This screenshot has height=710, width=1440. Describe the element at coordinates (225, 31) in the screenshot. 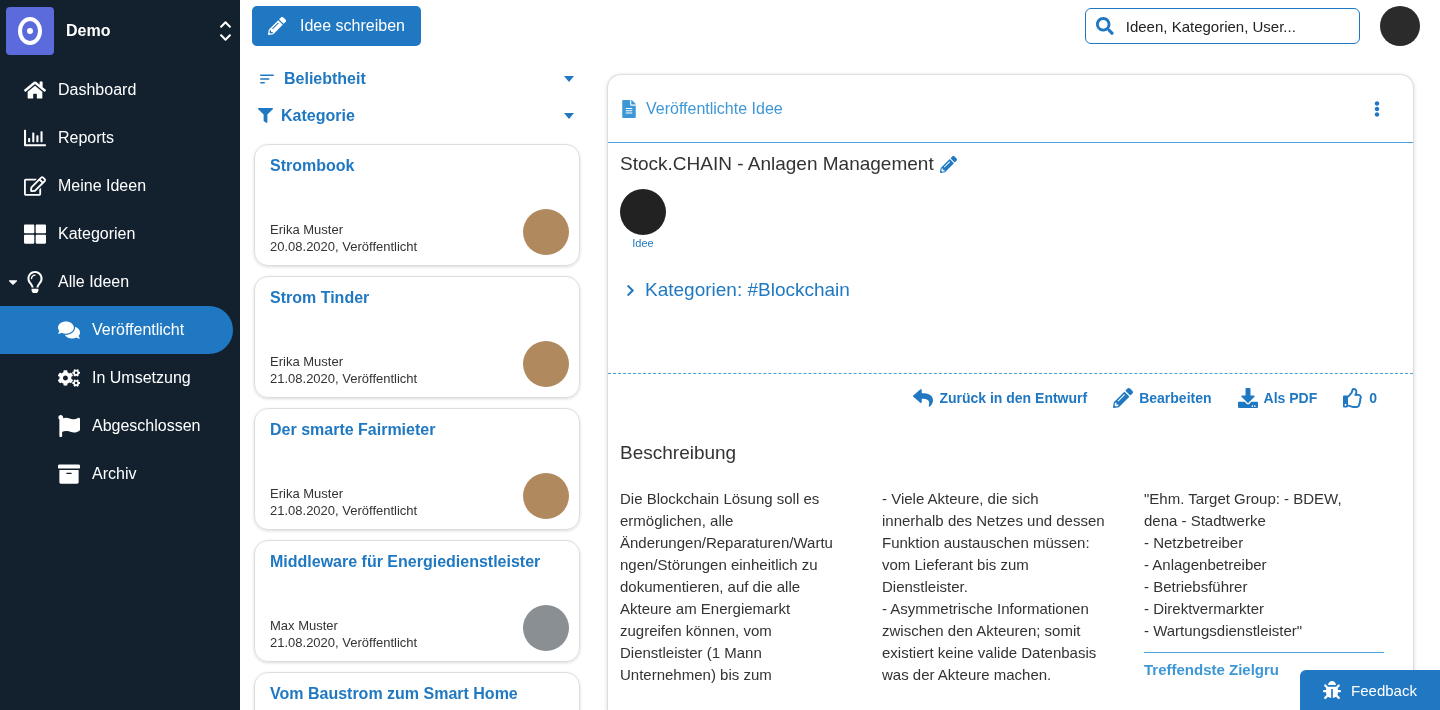

I see `switch-chevrons-icon` at that location.